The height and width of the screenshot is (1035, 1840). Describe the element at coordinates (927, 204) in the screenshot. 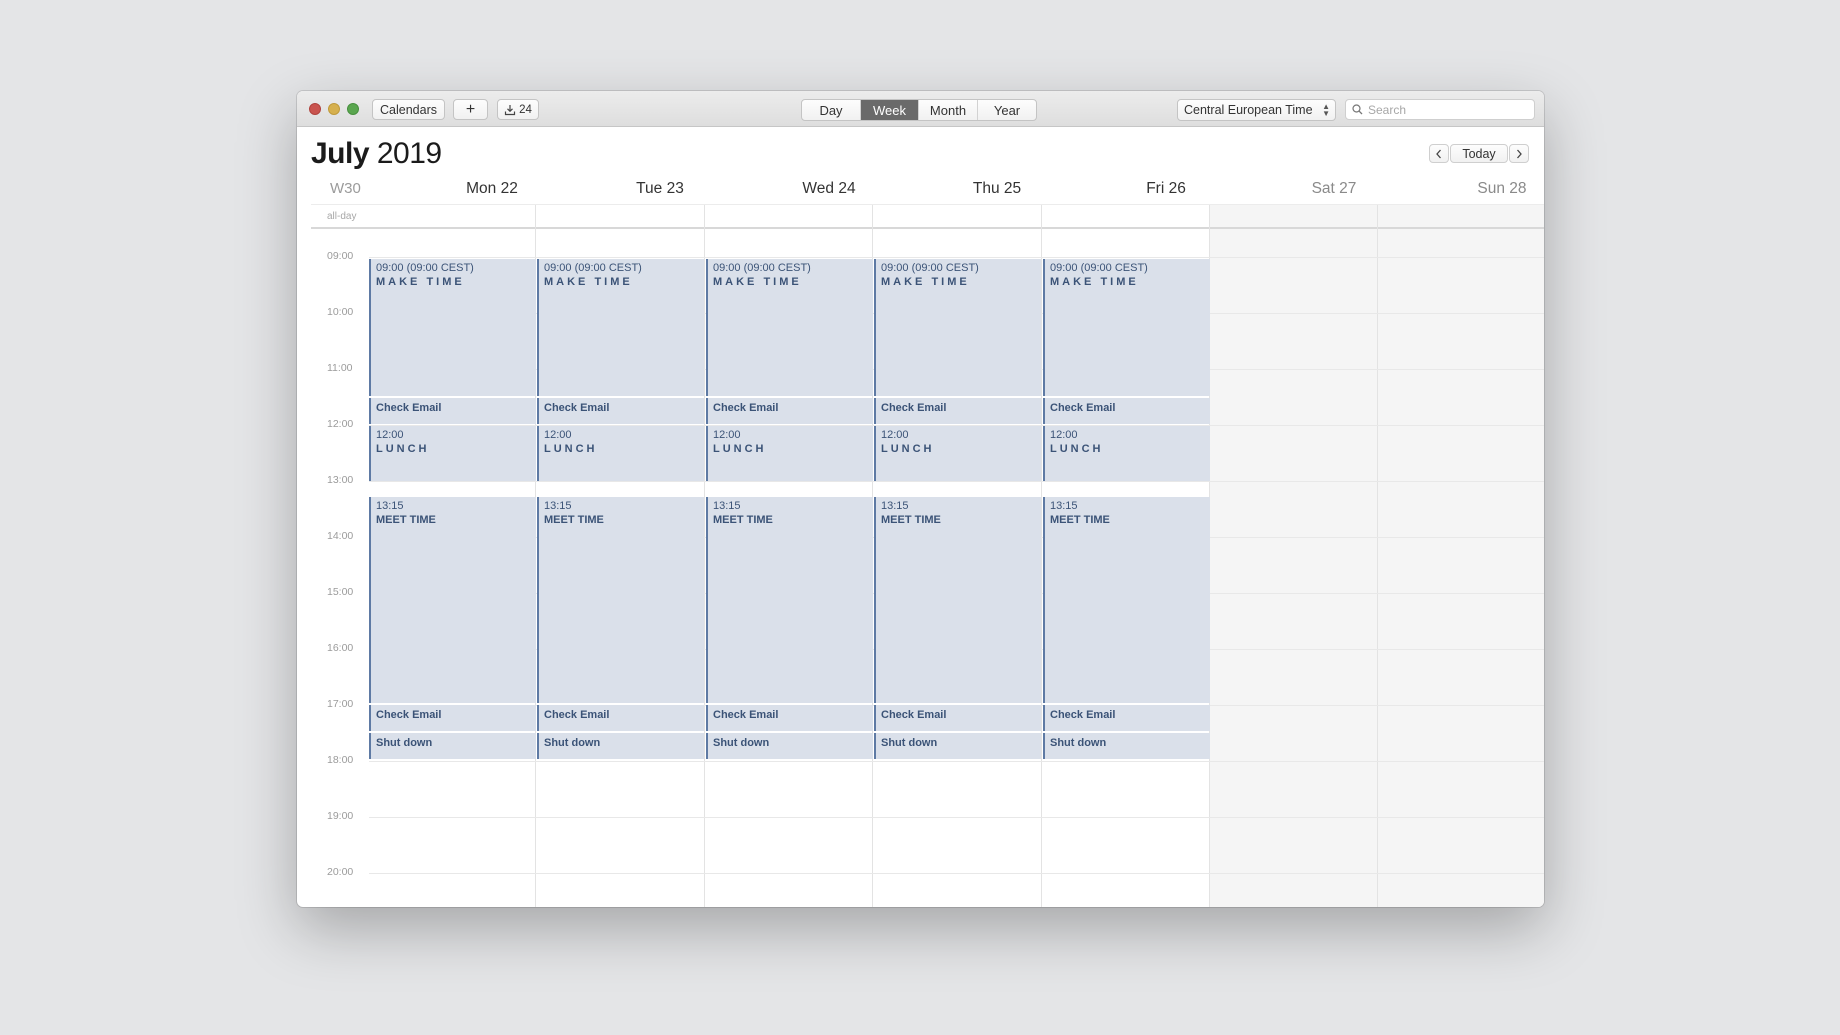

I see `allday-top-divider` at that location.